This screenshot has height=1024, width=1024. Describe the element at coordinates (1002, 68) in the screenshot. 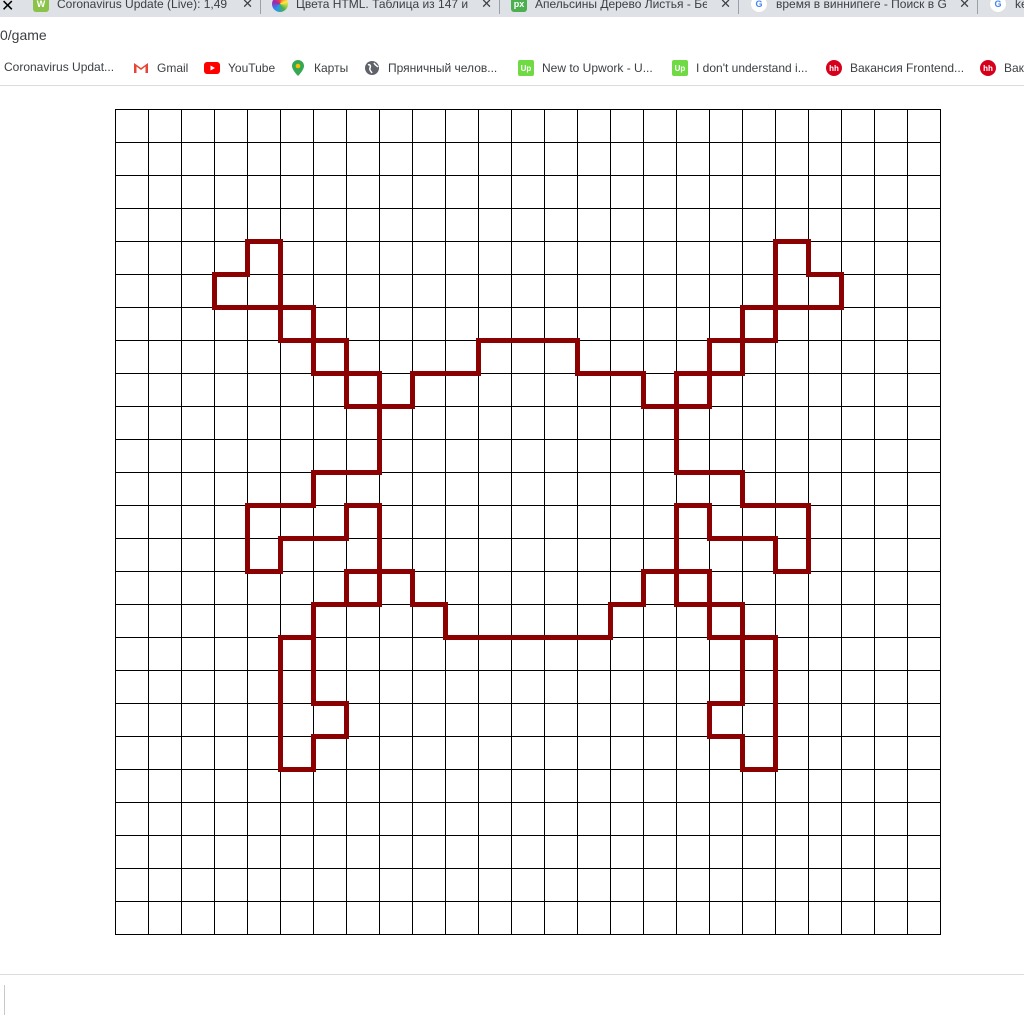

I see `bookmark-hh-vacancy-2: hh Вак` at that location.